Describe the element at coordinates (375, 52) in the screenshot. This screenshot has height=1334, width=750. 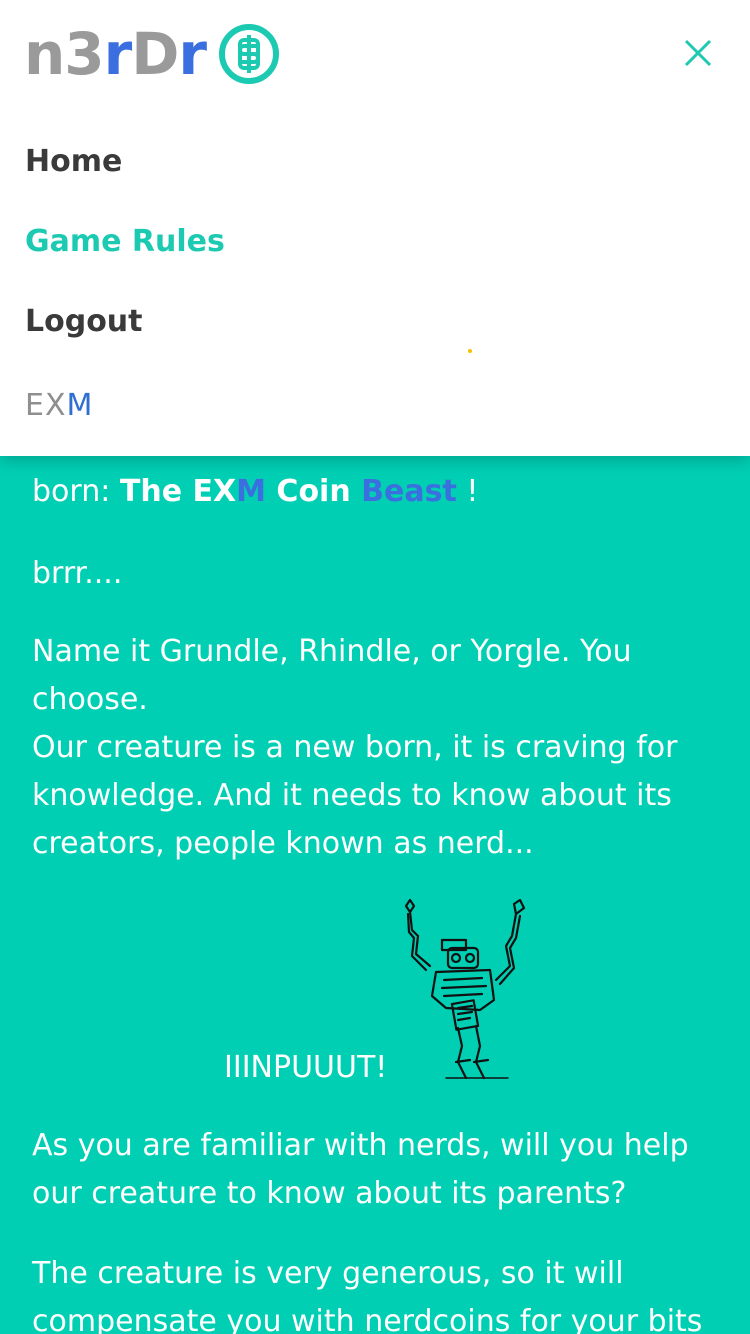
I see `top-bar: n3rDr` at that location.